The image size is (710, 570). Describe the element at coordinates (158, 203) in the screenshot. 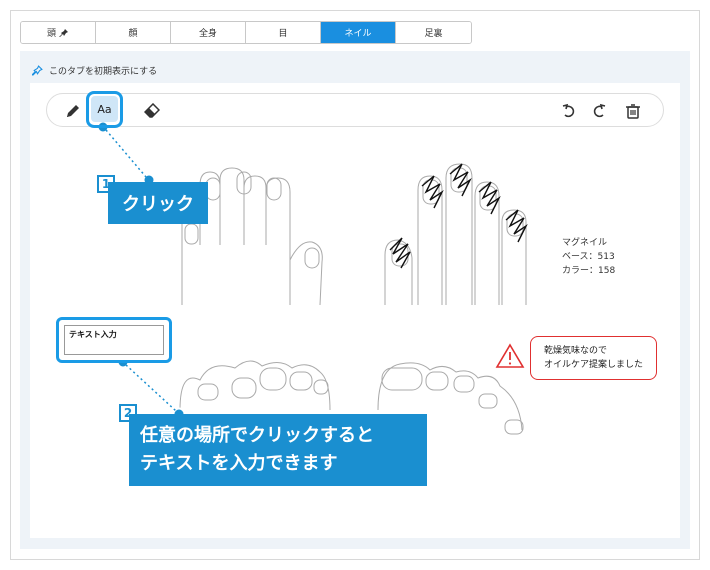

I see `callout-click: クリック` at that location.